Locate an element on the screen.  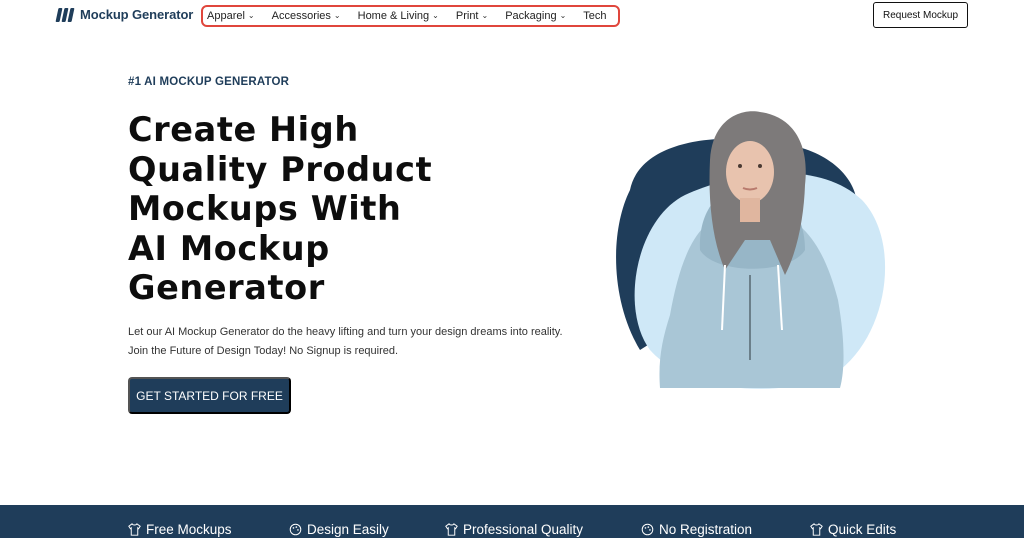
nav-item-label: Print is located at coordinates (467, 16).